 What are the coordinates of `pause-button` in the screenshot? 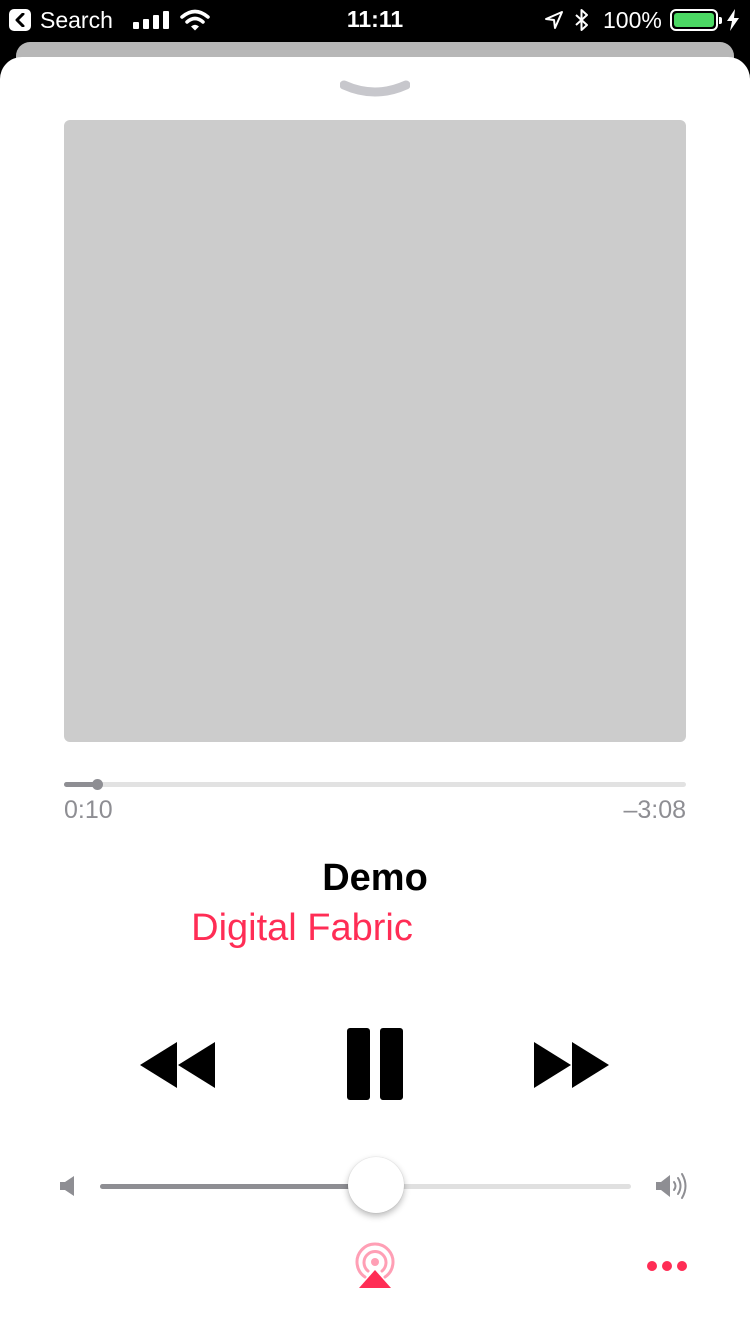 It's located at (375, 1066).